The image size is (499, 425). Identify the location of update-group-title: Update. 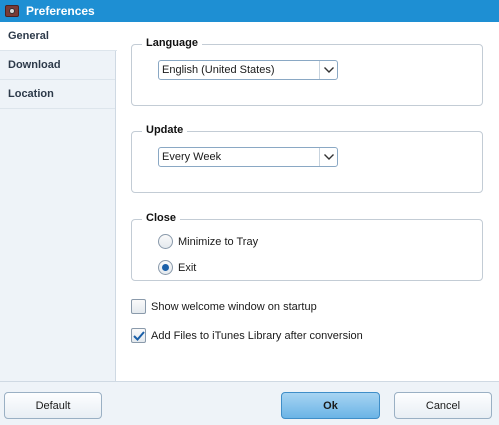
(165, 130).